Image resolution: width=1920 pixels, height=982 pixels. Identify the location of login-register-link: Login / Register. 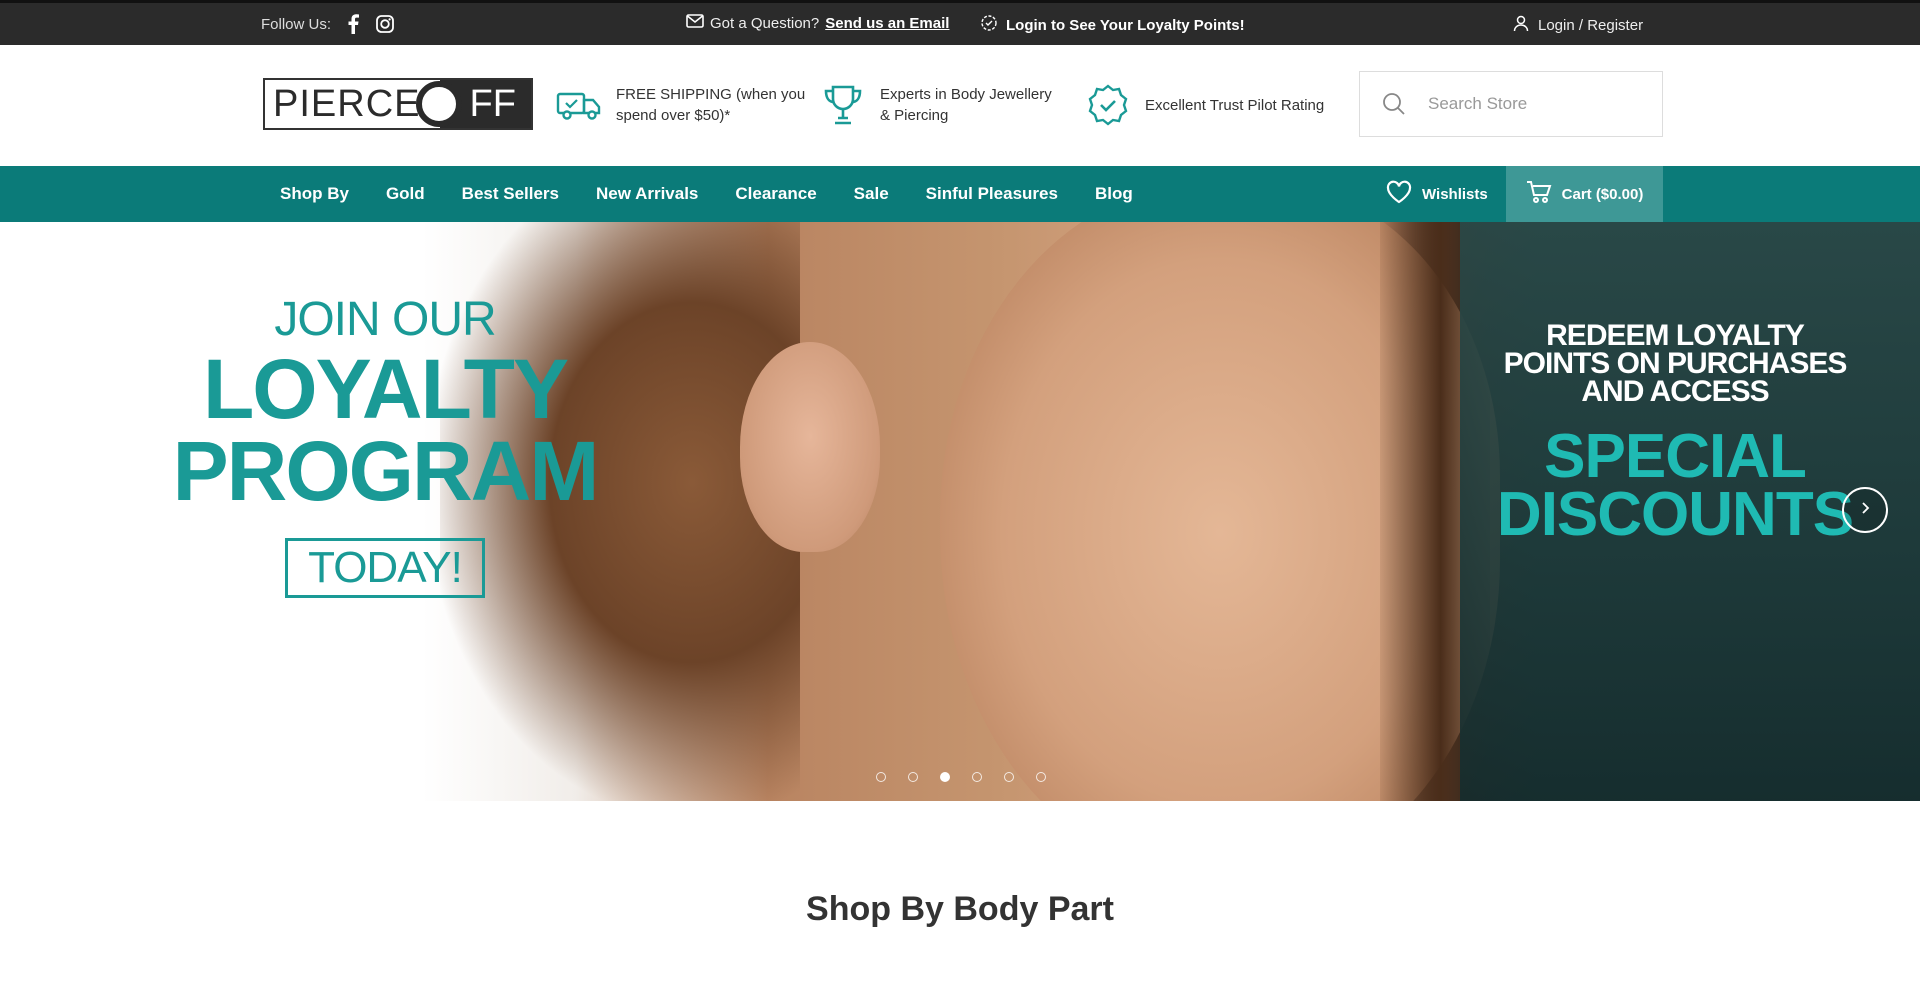
(1577, 25).